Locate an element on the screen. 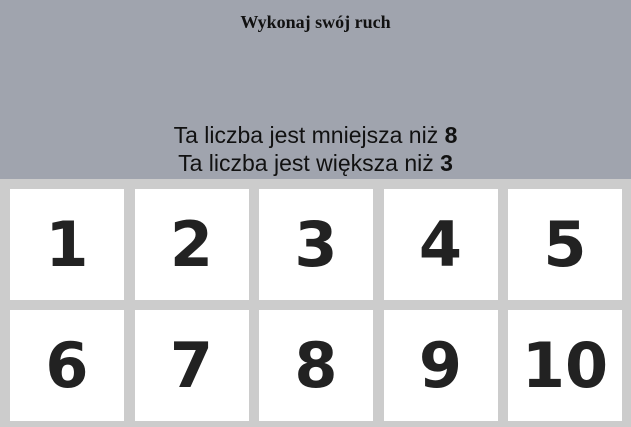  page-title: Wykonaj swój ruch is located at coordinates (315, 22).